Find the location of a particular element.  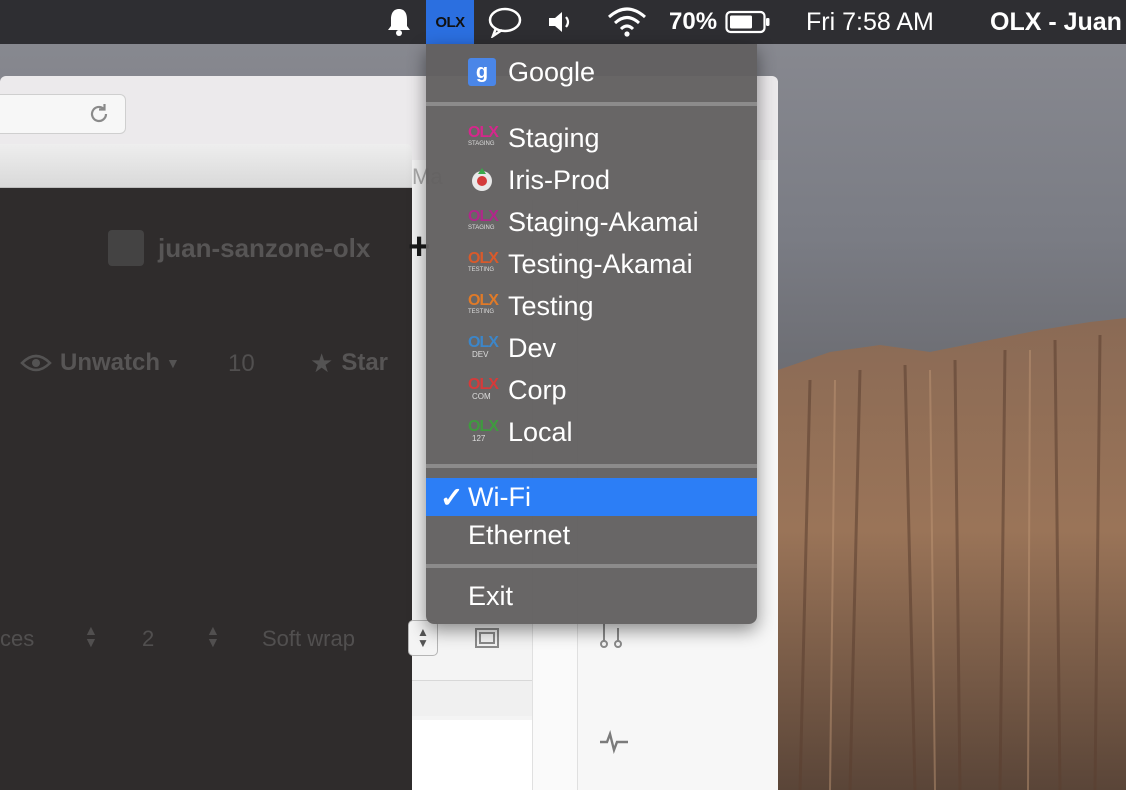

indent-size-stepper-icon: ▲ ▼ is located at coordinates (213, 636).